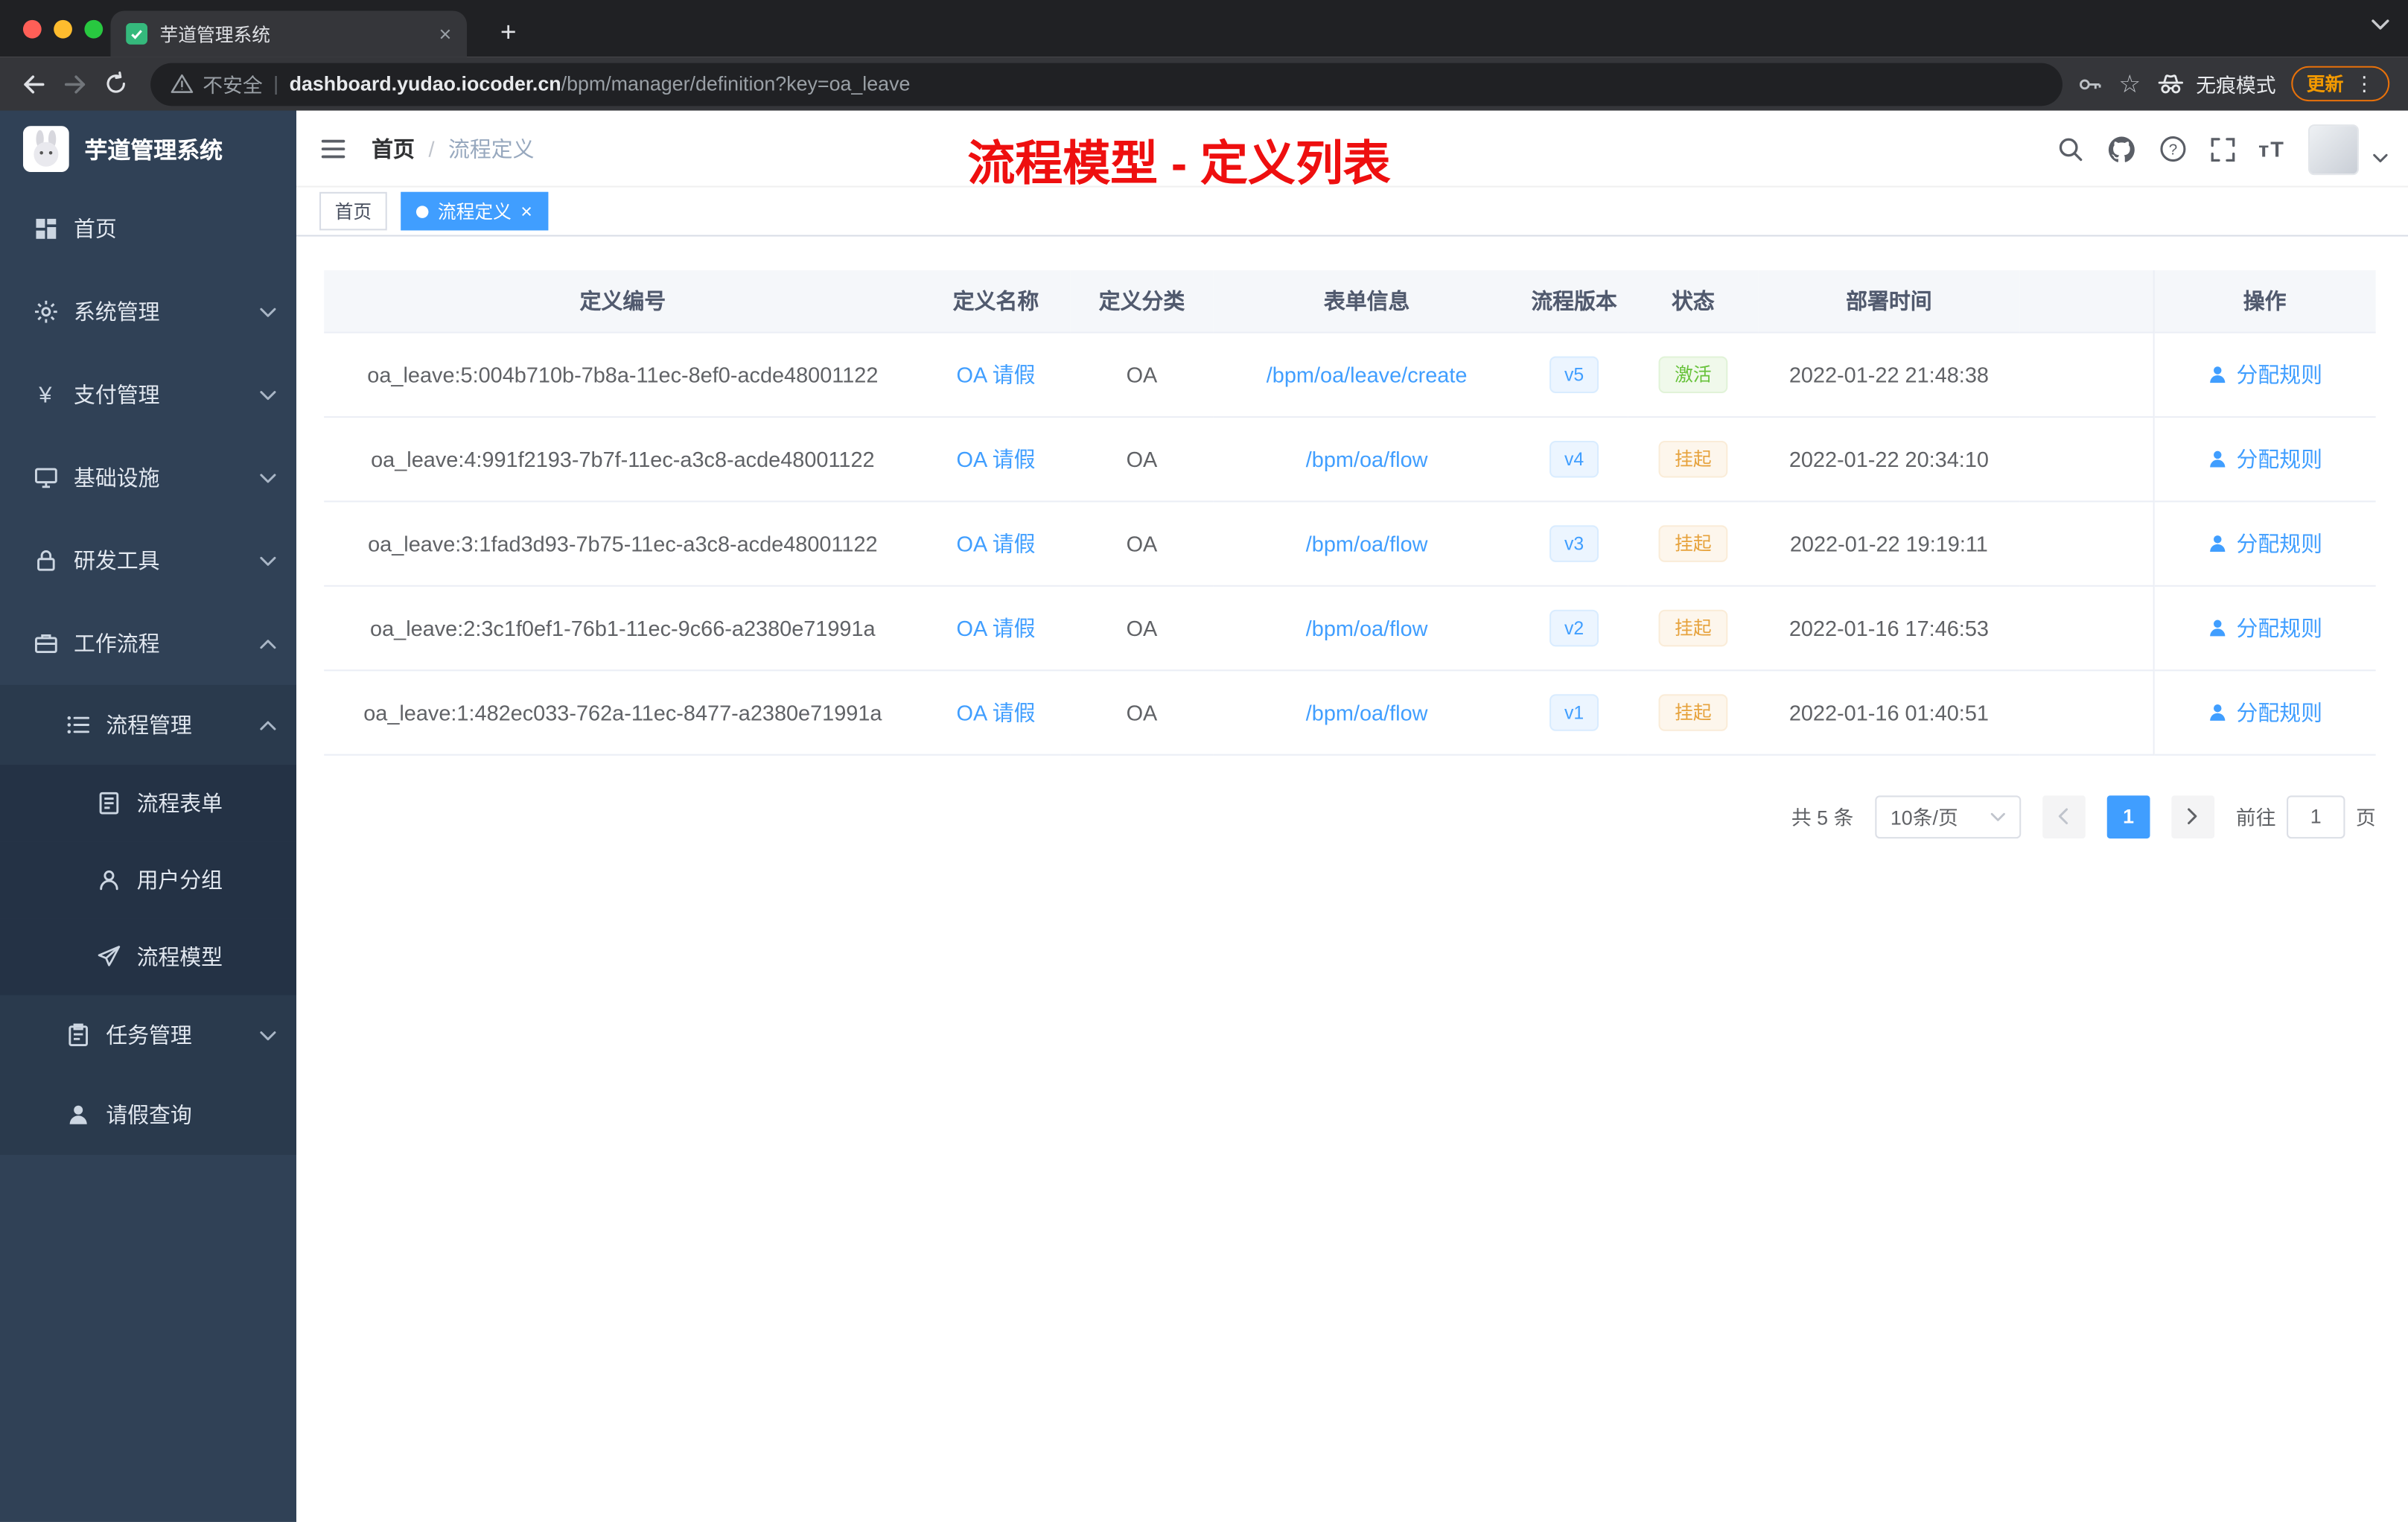 The height and width of the screenshot is (1522, 2408). I want to click on browser-menu-icon: ⋮, so click(2364, 83).